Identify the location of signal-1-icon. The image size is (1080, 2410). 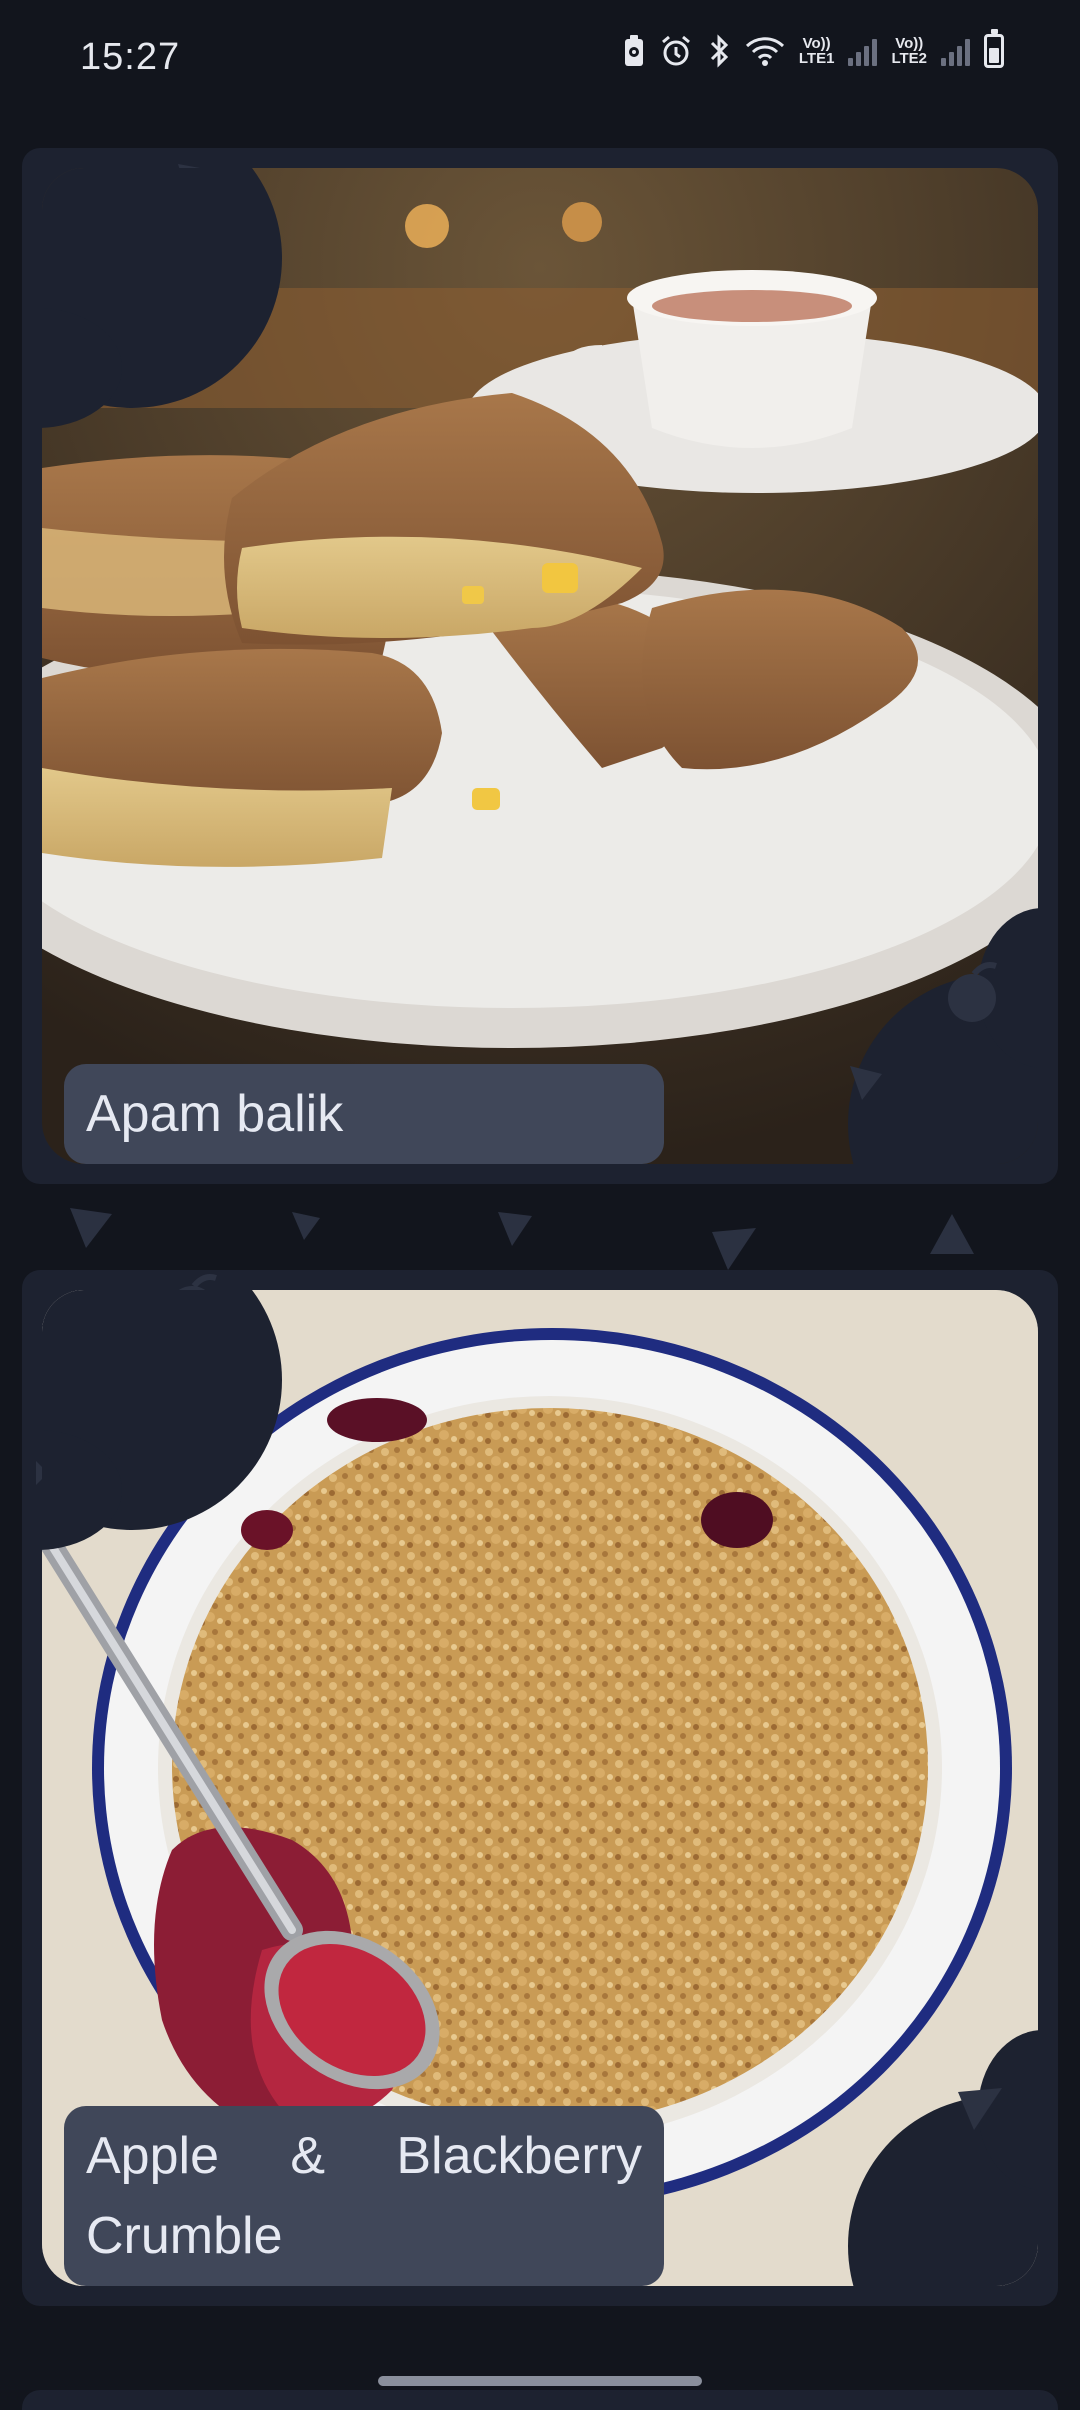
(863, 51).